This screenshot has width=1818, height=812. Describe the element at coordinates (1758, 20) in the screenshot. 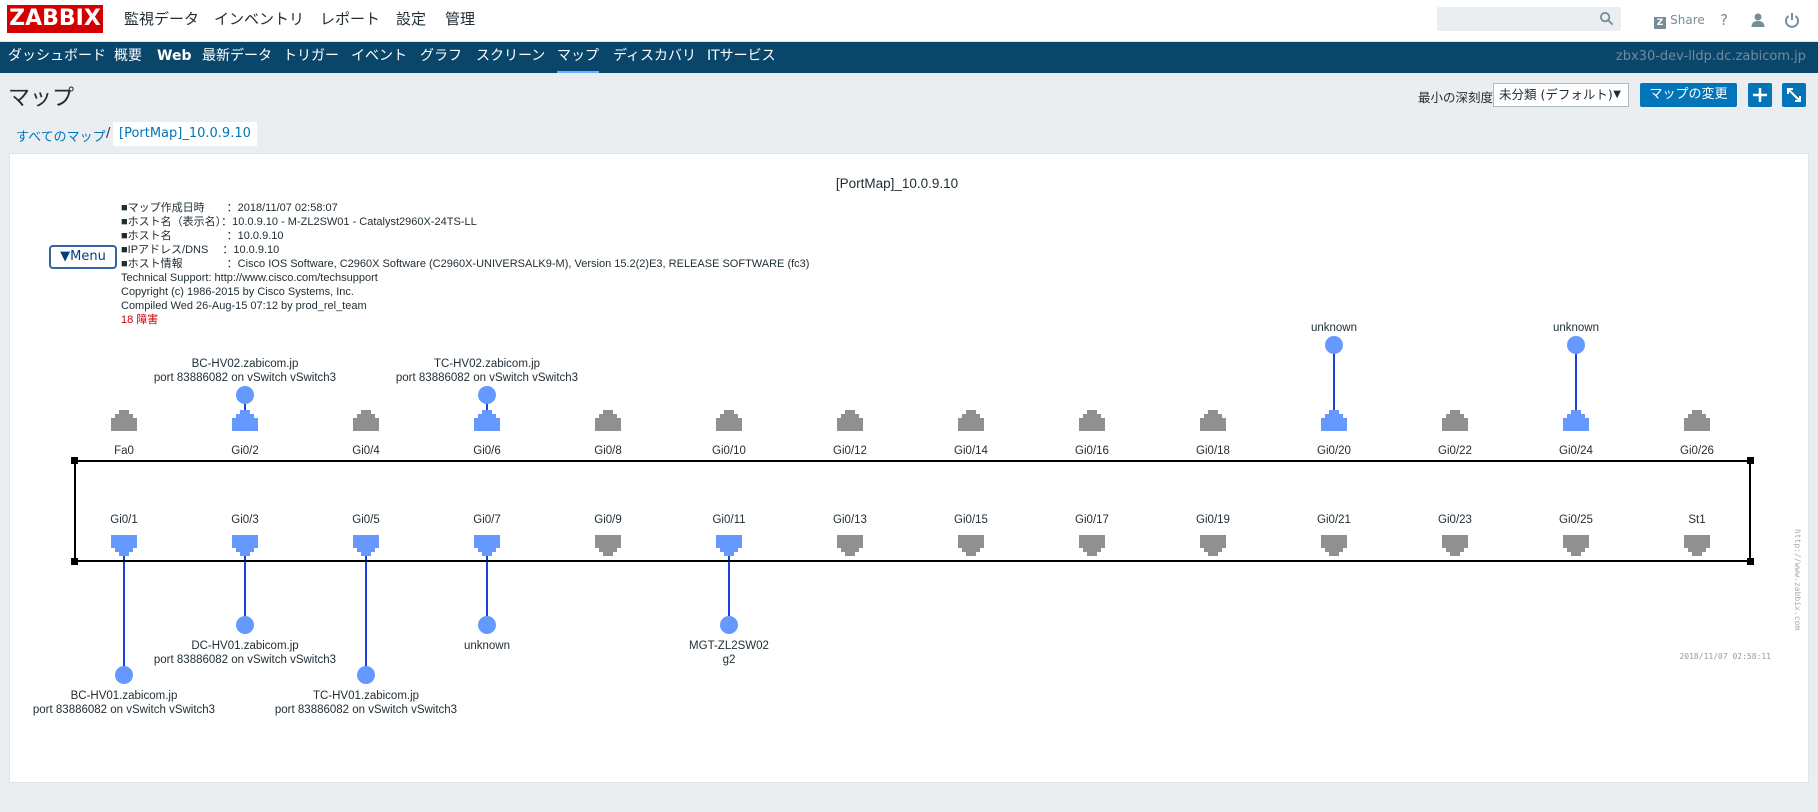

I see `user-profile-button` at that location.